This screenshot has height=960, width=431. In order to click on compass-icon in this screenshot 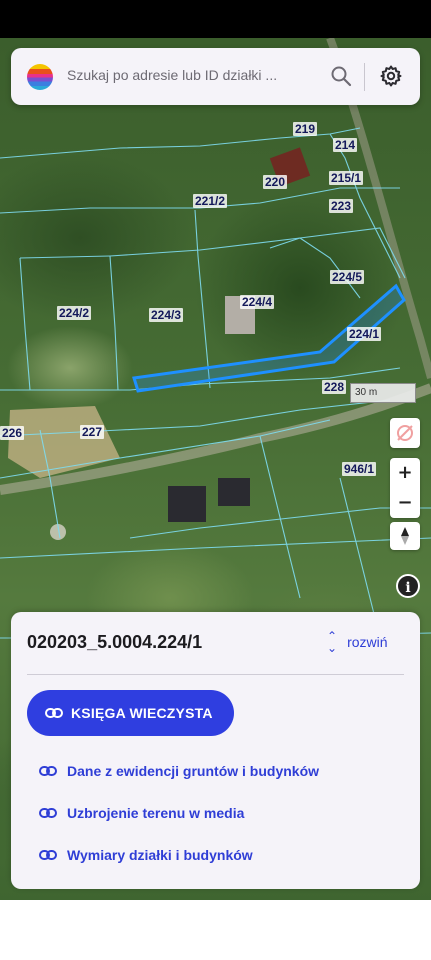, I will do `click(405, 536)`.